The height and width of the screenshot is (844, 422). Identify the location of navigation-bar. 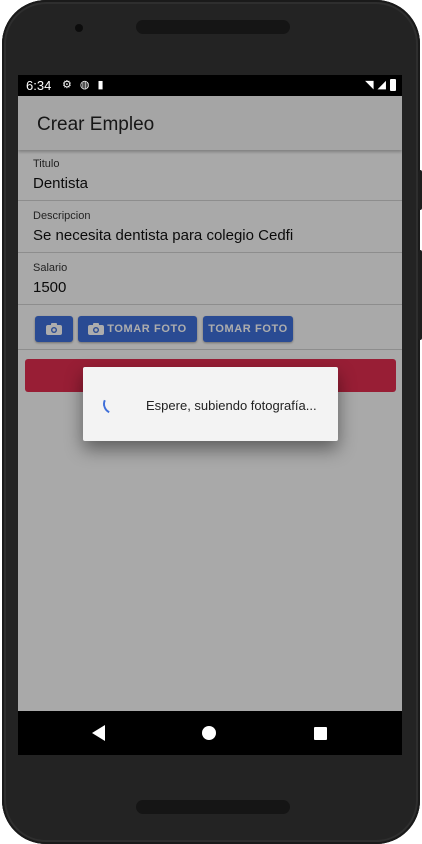
(210, 733).